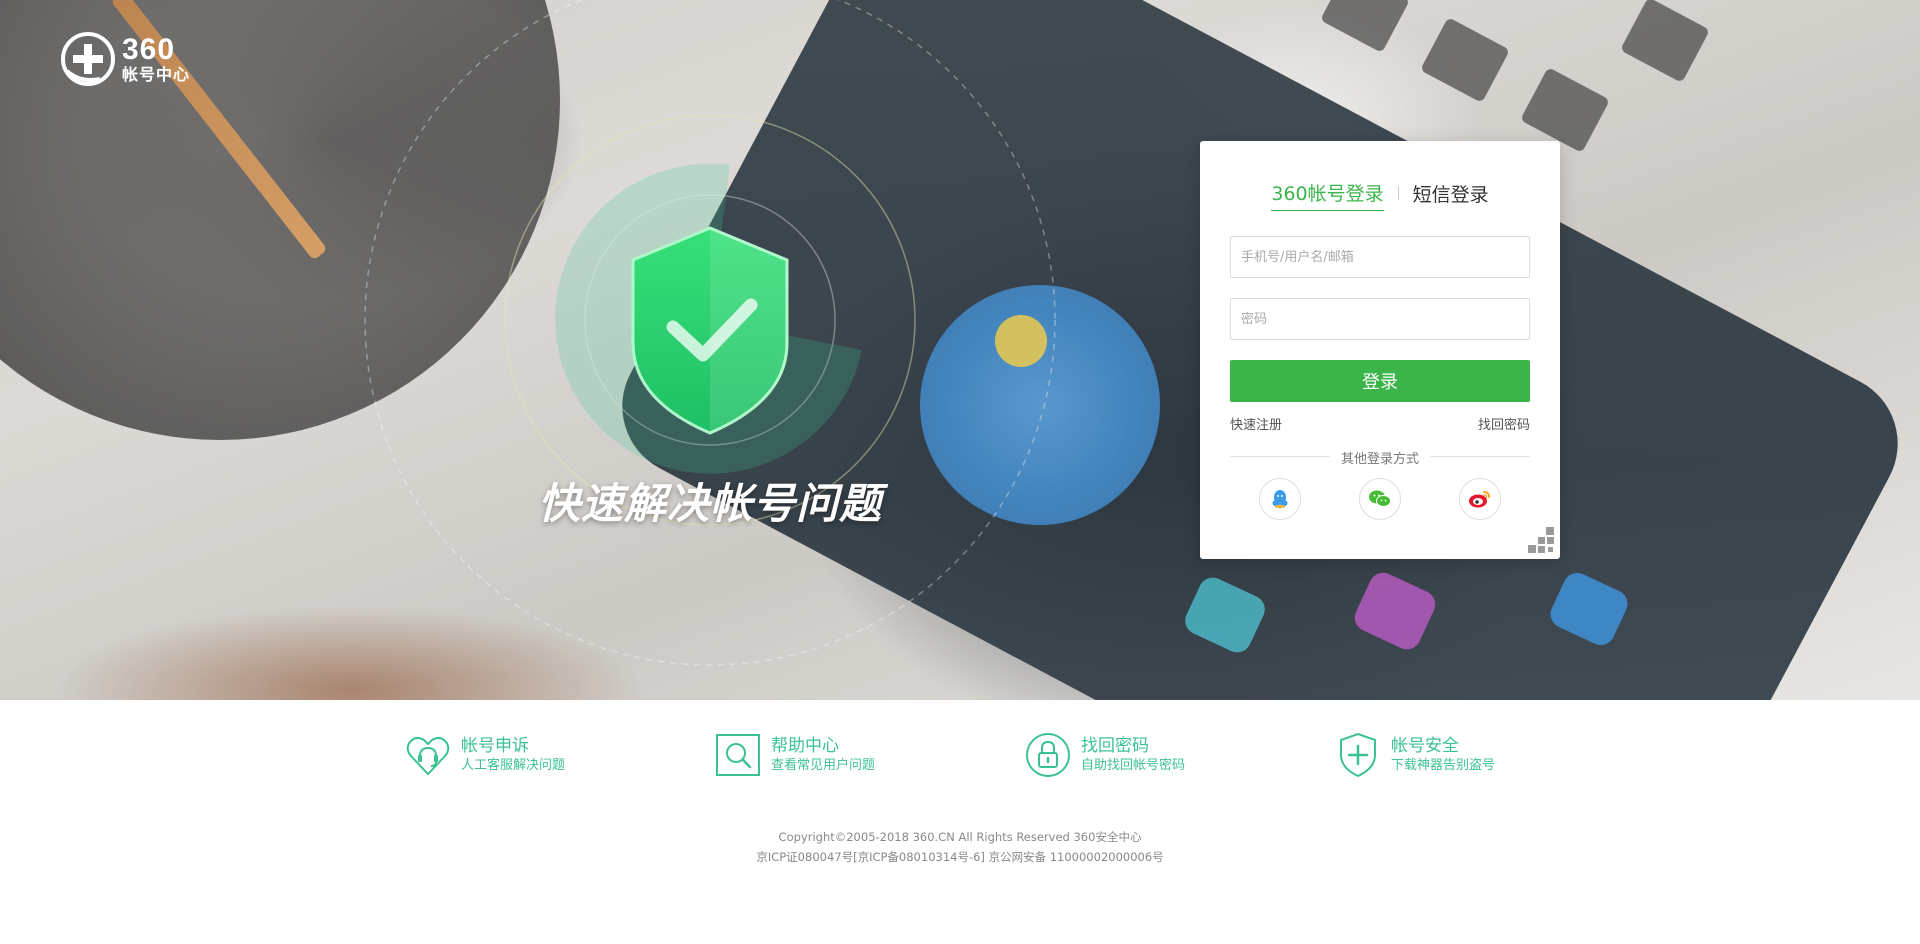 The height and width of the screenshot is (944, 1920). I want to click on divider-line, so click(1480, 456).